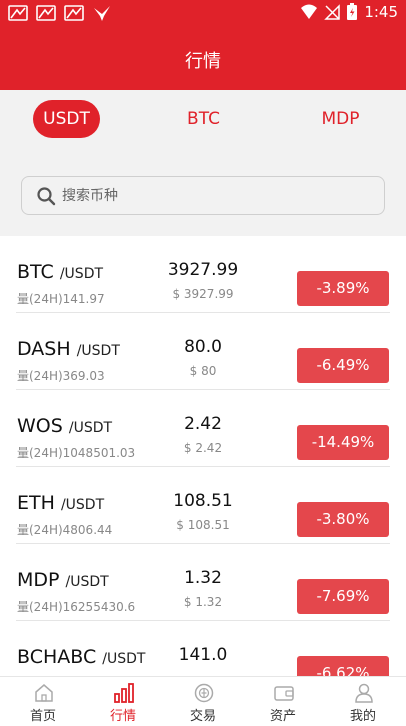 This screenshot has width=406, height=726. What do you see at coordinates (46, 196) in the screenshot?
I see `search-icon` at bounding box center [46, 196].